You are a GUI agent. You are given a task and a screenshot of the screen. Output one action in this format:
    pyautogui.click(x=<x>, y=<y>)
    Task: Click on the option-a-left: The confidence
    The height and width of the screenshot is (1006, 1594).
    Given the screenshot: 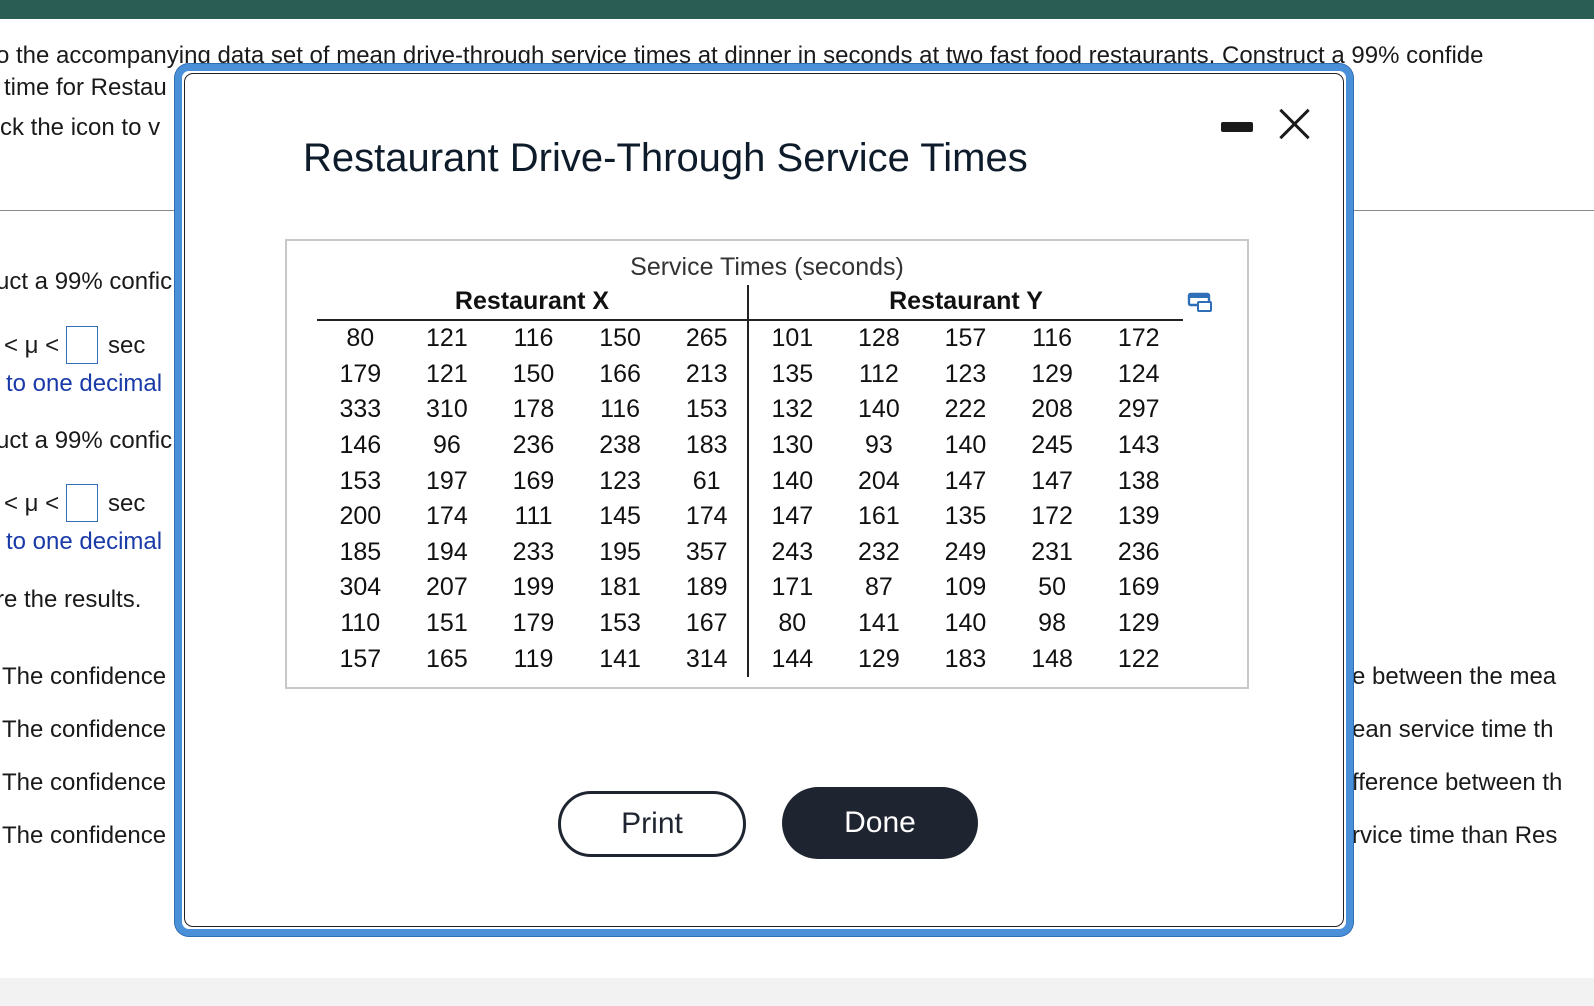 What is the action you would take?
    pyautogui.click(x=84, y=677)
    